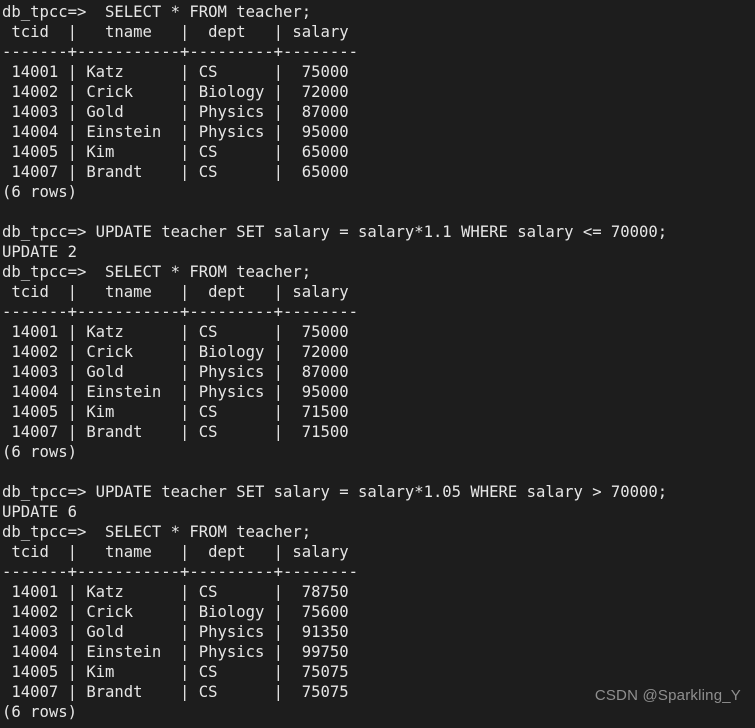  What do you see at coordinates (39, 512) in the screenshot?
I see `terminal-line: UPDATE 6` at bounding box center [39, 512].